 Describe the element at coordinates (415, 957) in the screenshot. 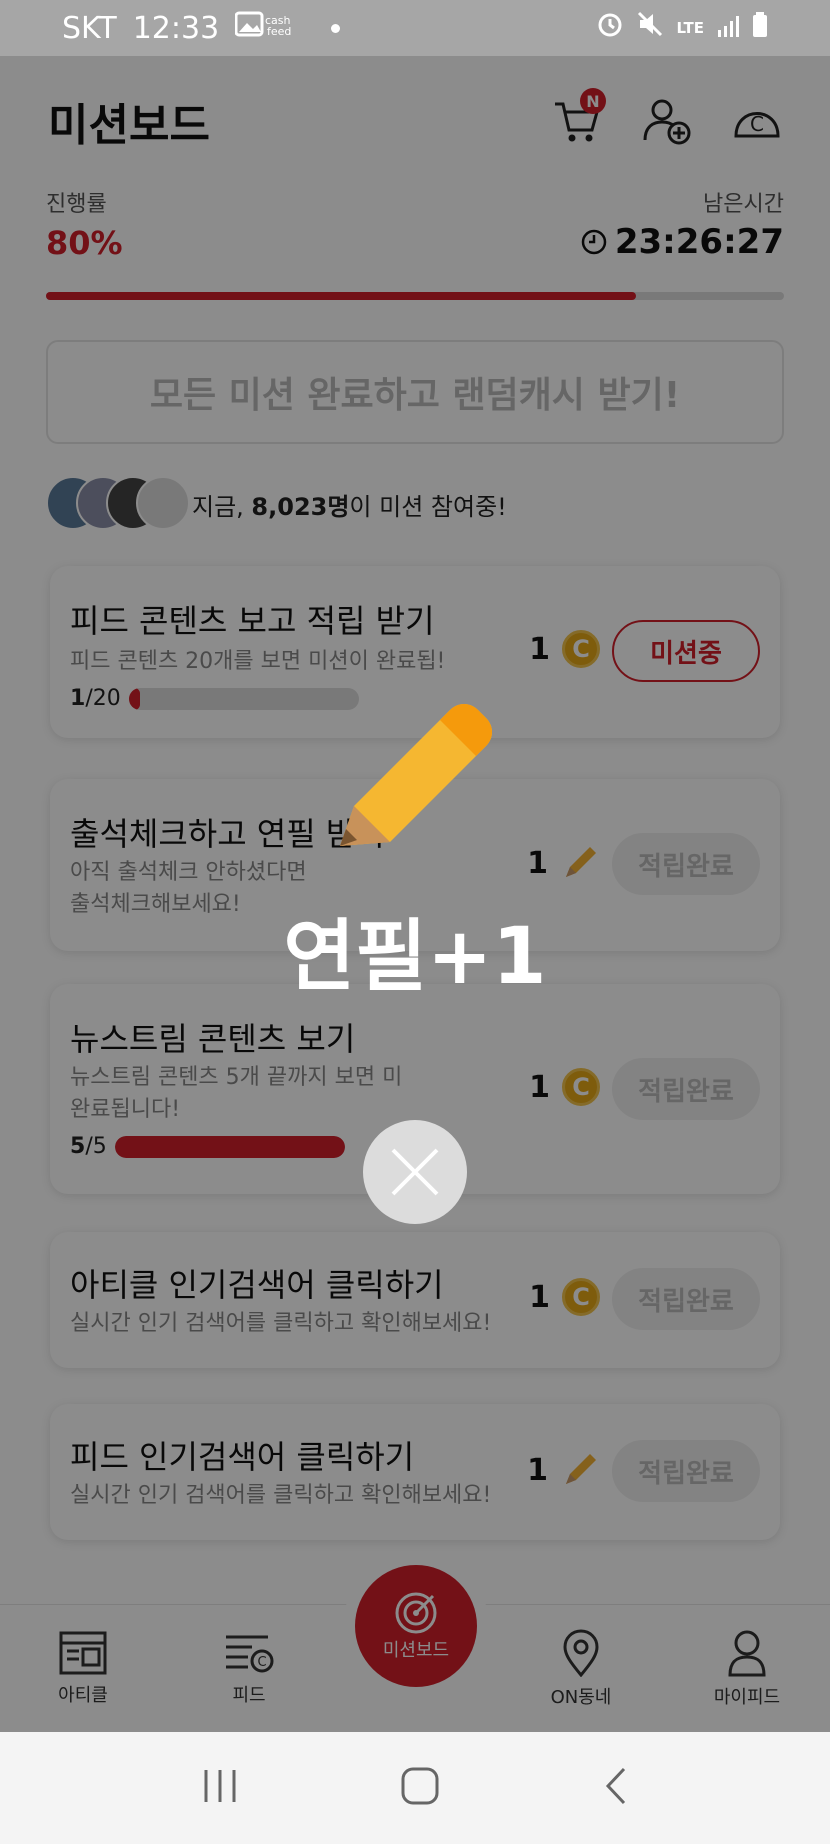

I see `reward-text: 연필+1` at that location.